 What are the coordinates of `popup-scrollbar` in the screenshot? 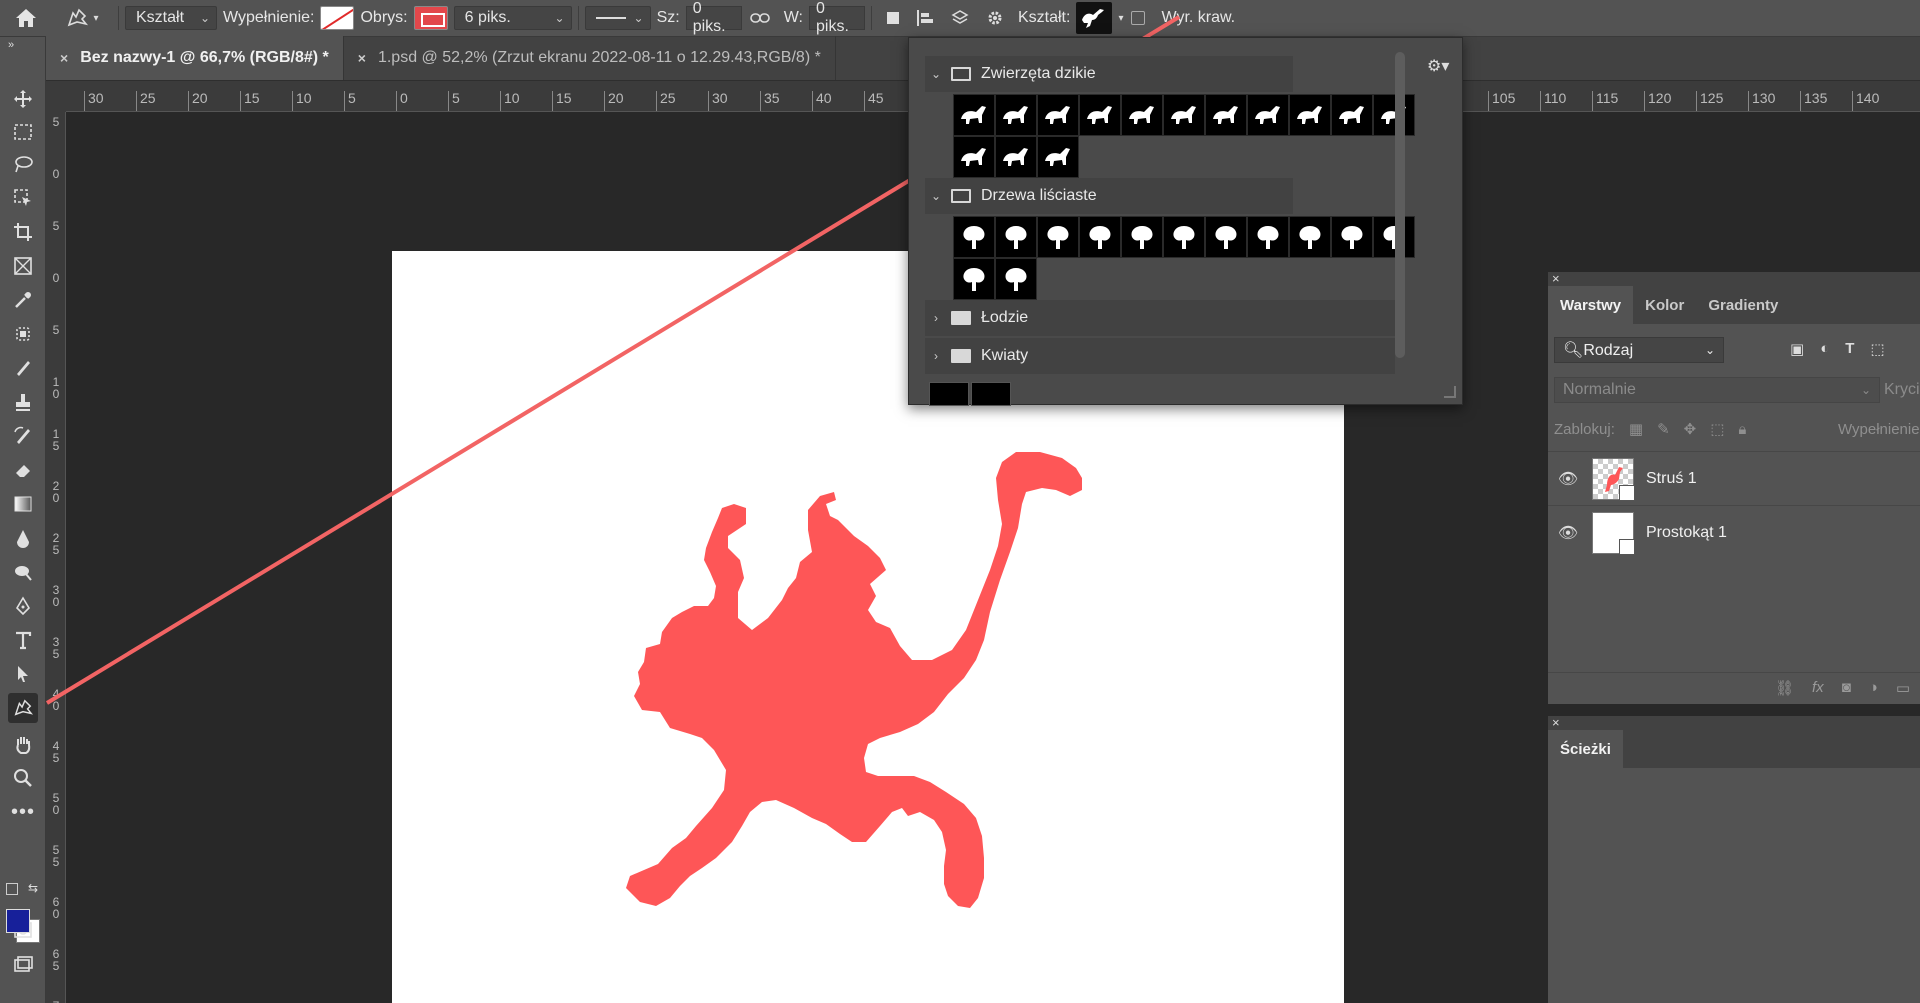 It's located at (1400, 205).